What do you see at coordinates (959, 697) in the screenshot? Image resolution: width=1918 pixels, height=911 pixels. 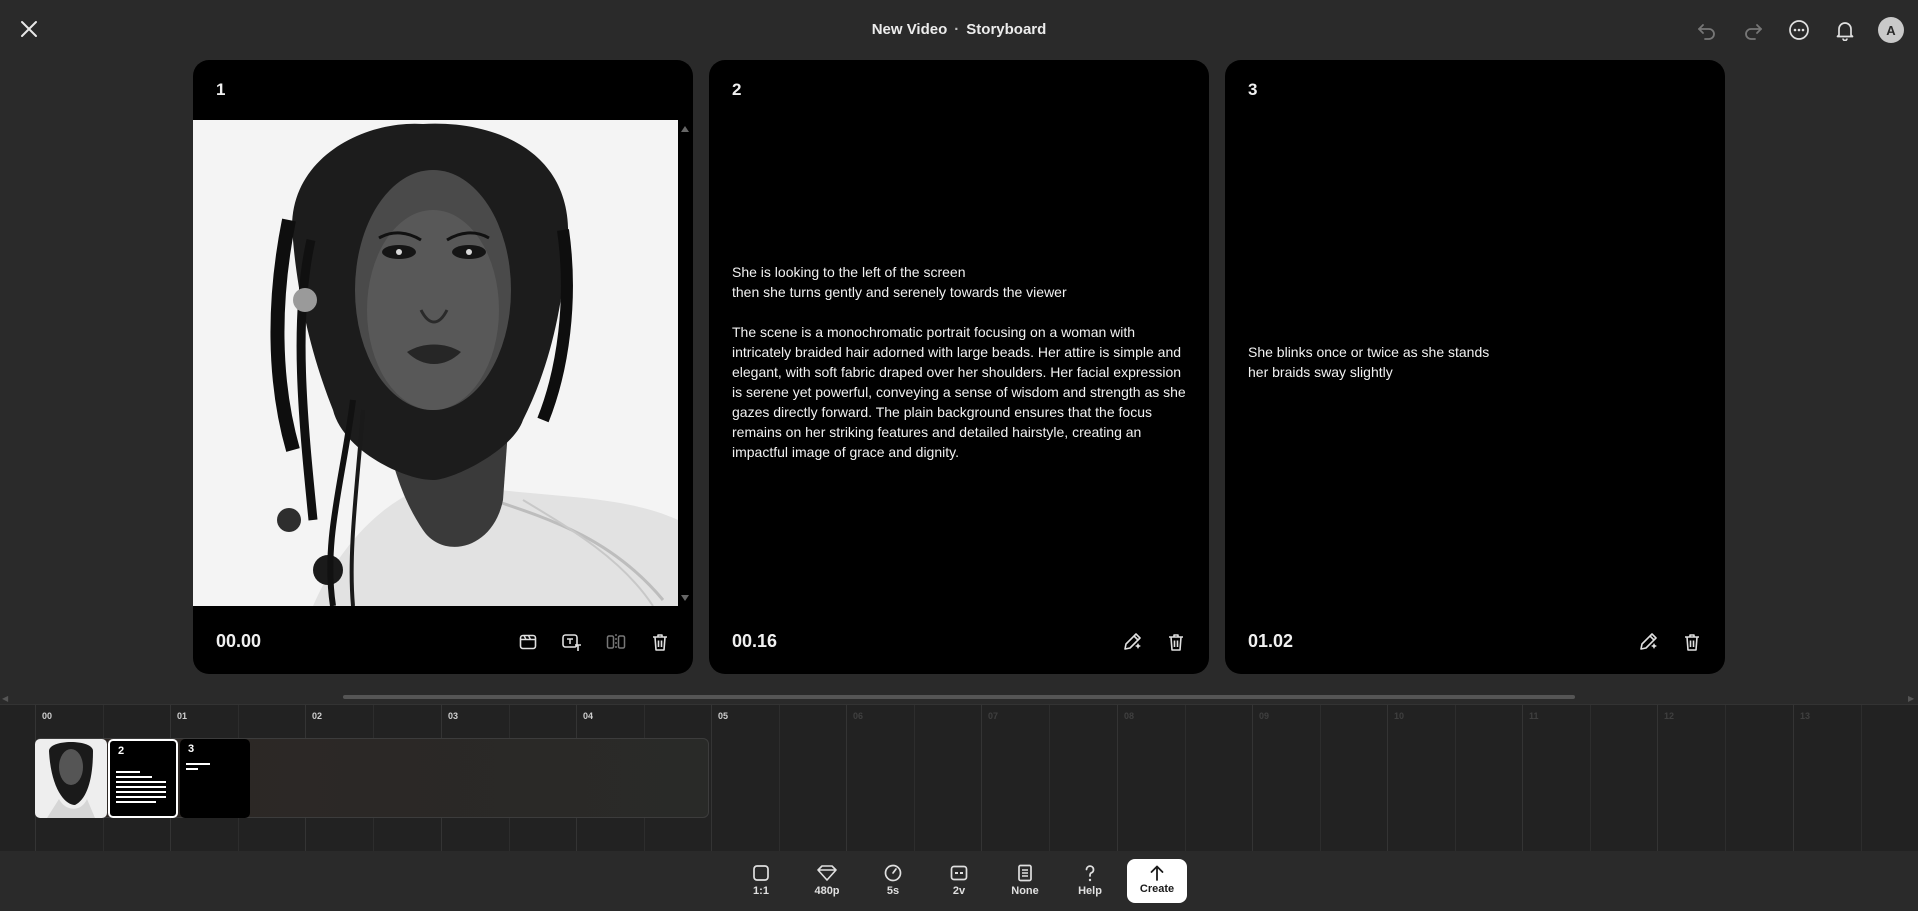 I see `horizontal-scrollbar` at bounding box center [959, 697].